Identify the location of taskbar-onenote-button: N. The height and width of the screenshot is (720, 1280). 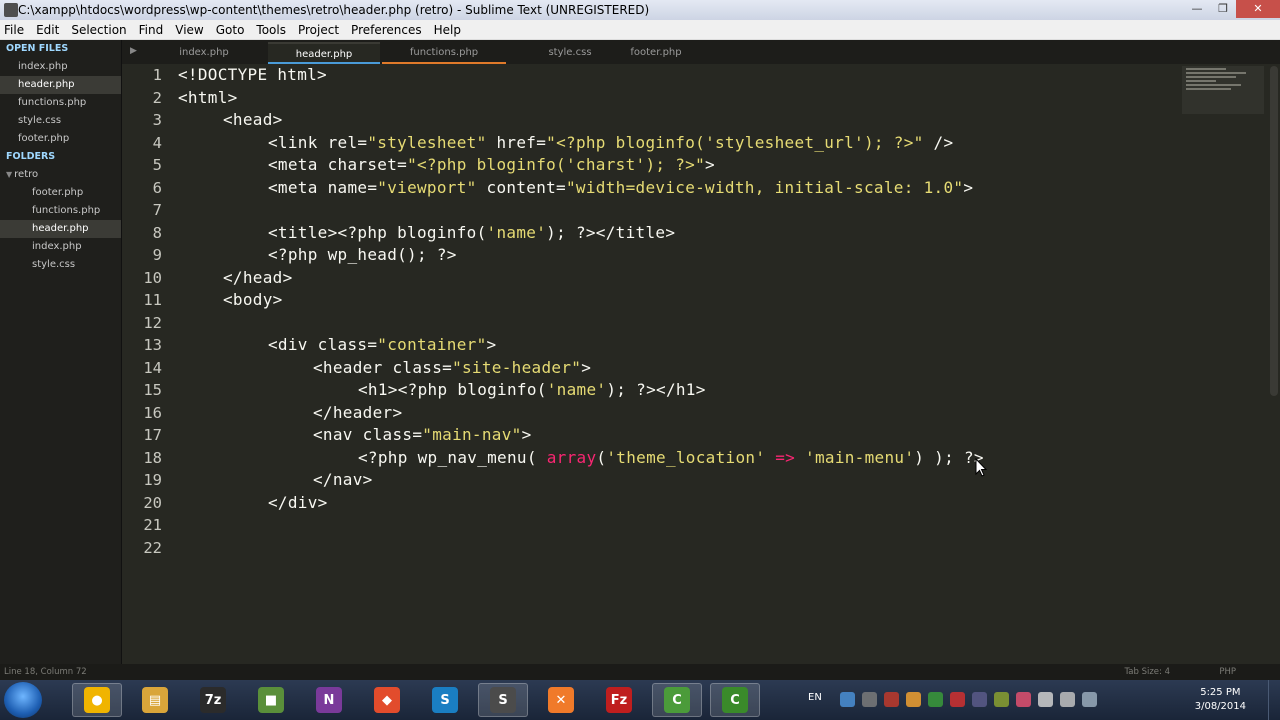
(329, 700).